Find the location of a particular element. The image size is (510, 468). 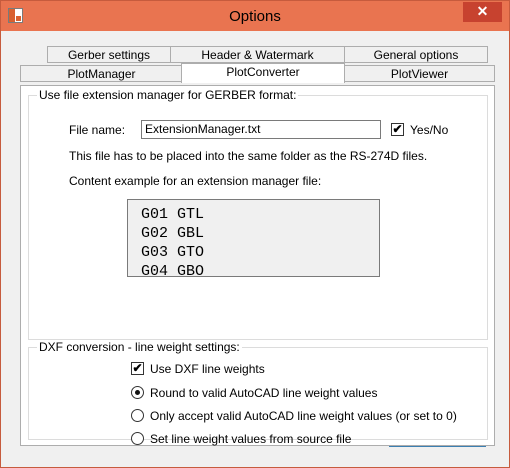

close-button: ✕ is located at coordinates (482, 12).